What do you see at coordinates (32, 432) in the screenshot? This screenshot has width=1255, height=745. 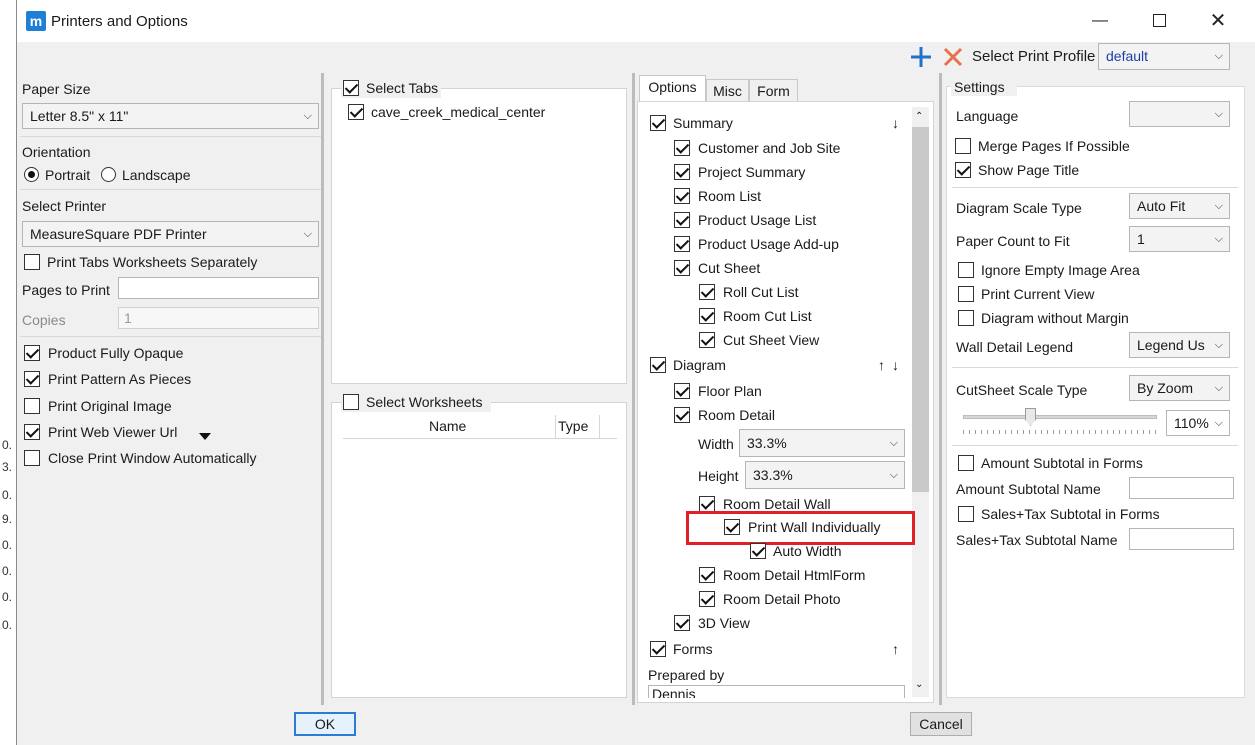 I see `print-web-viewer-url-checkbox` at bounding box center [32, 432].